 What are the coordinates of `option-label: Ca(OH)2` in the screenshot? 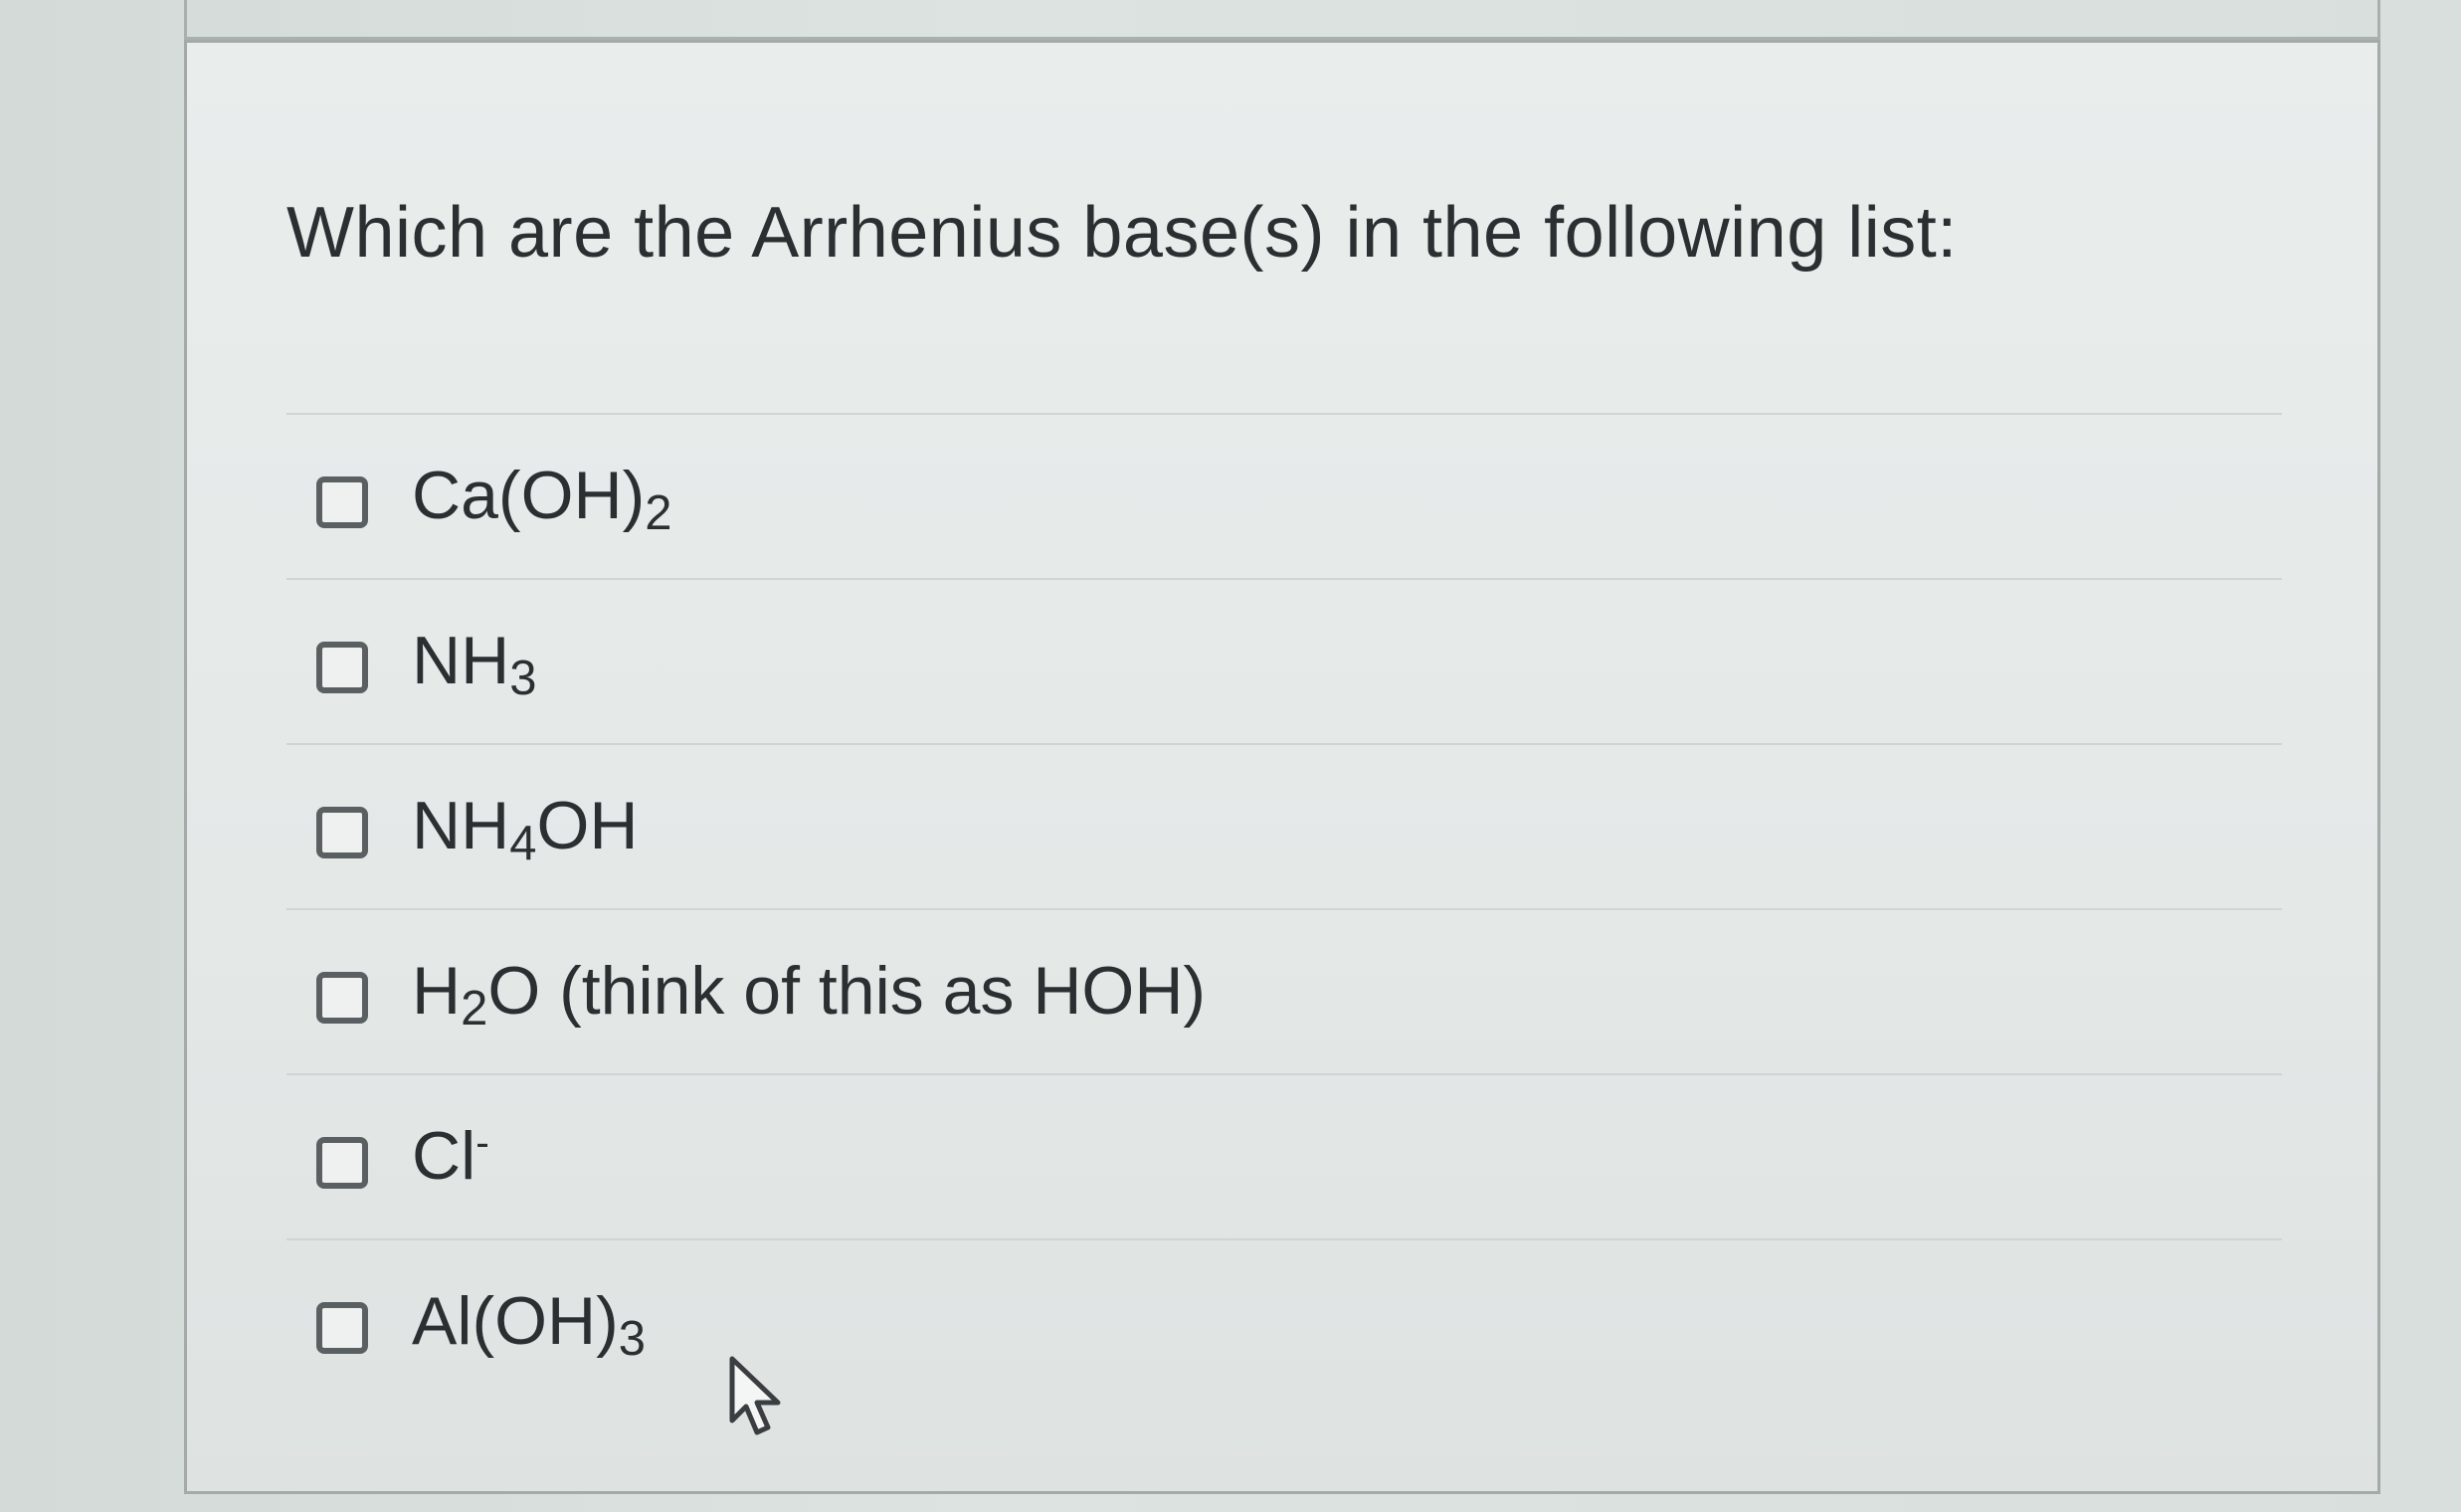 It's located at (541, 497).